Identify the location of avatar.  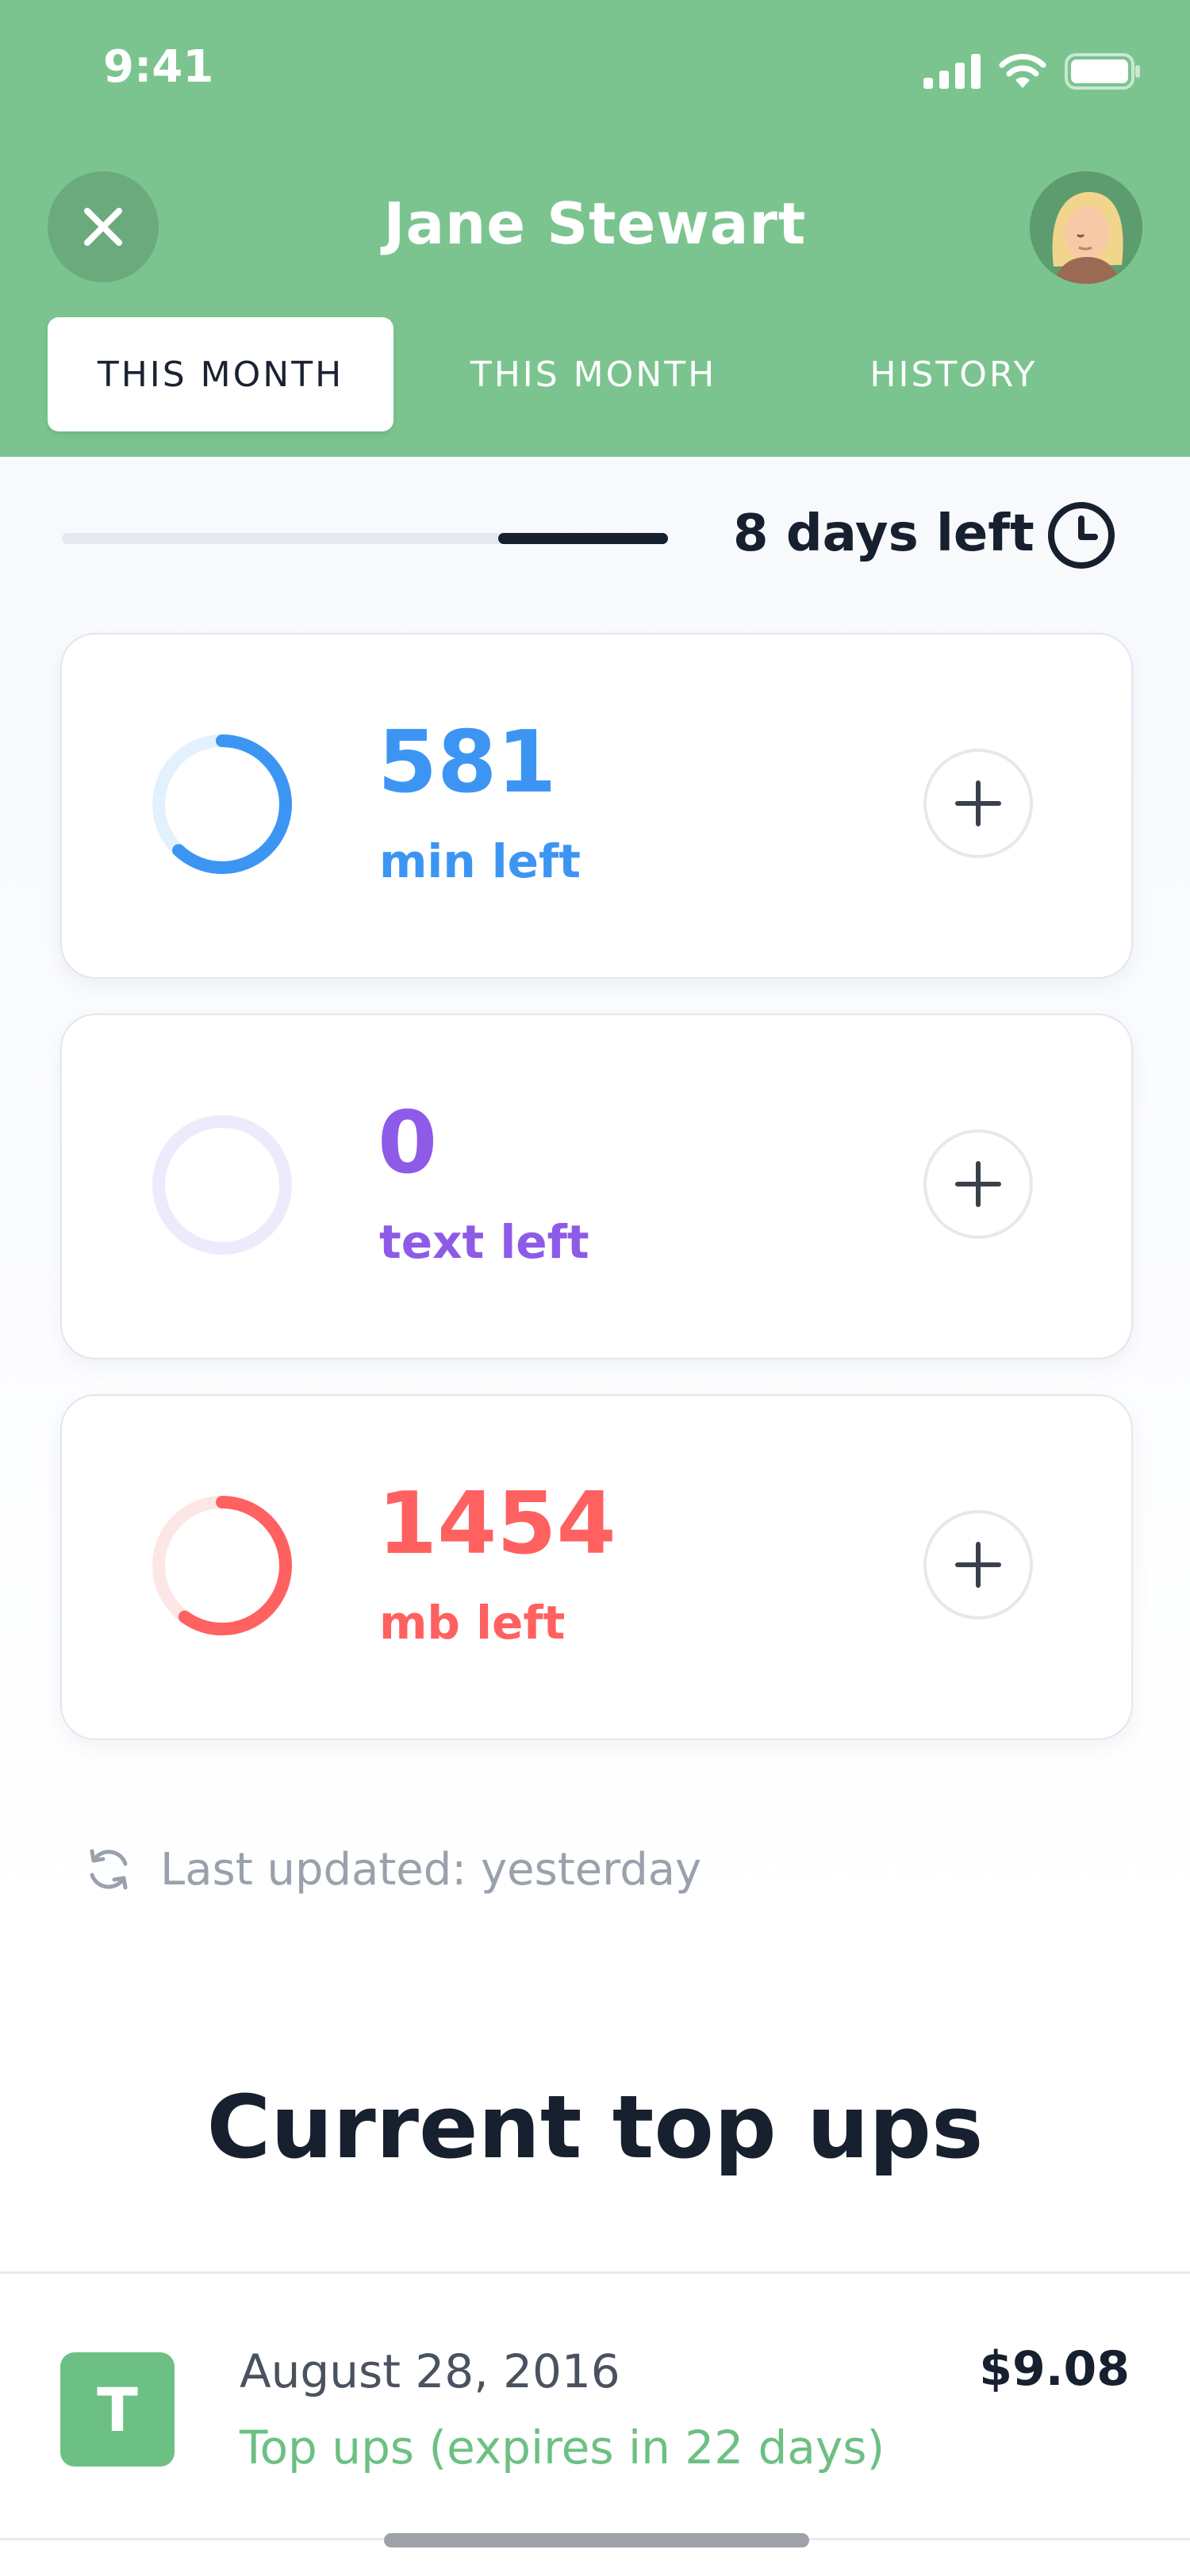
(1086, 228).